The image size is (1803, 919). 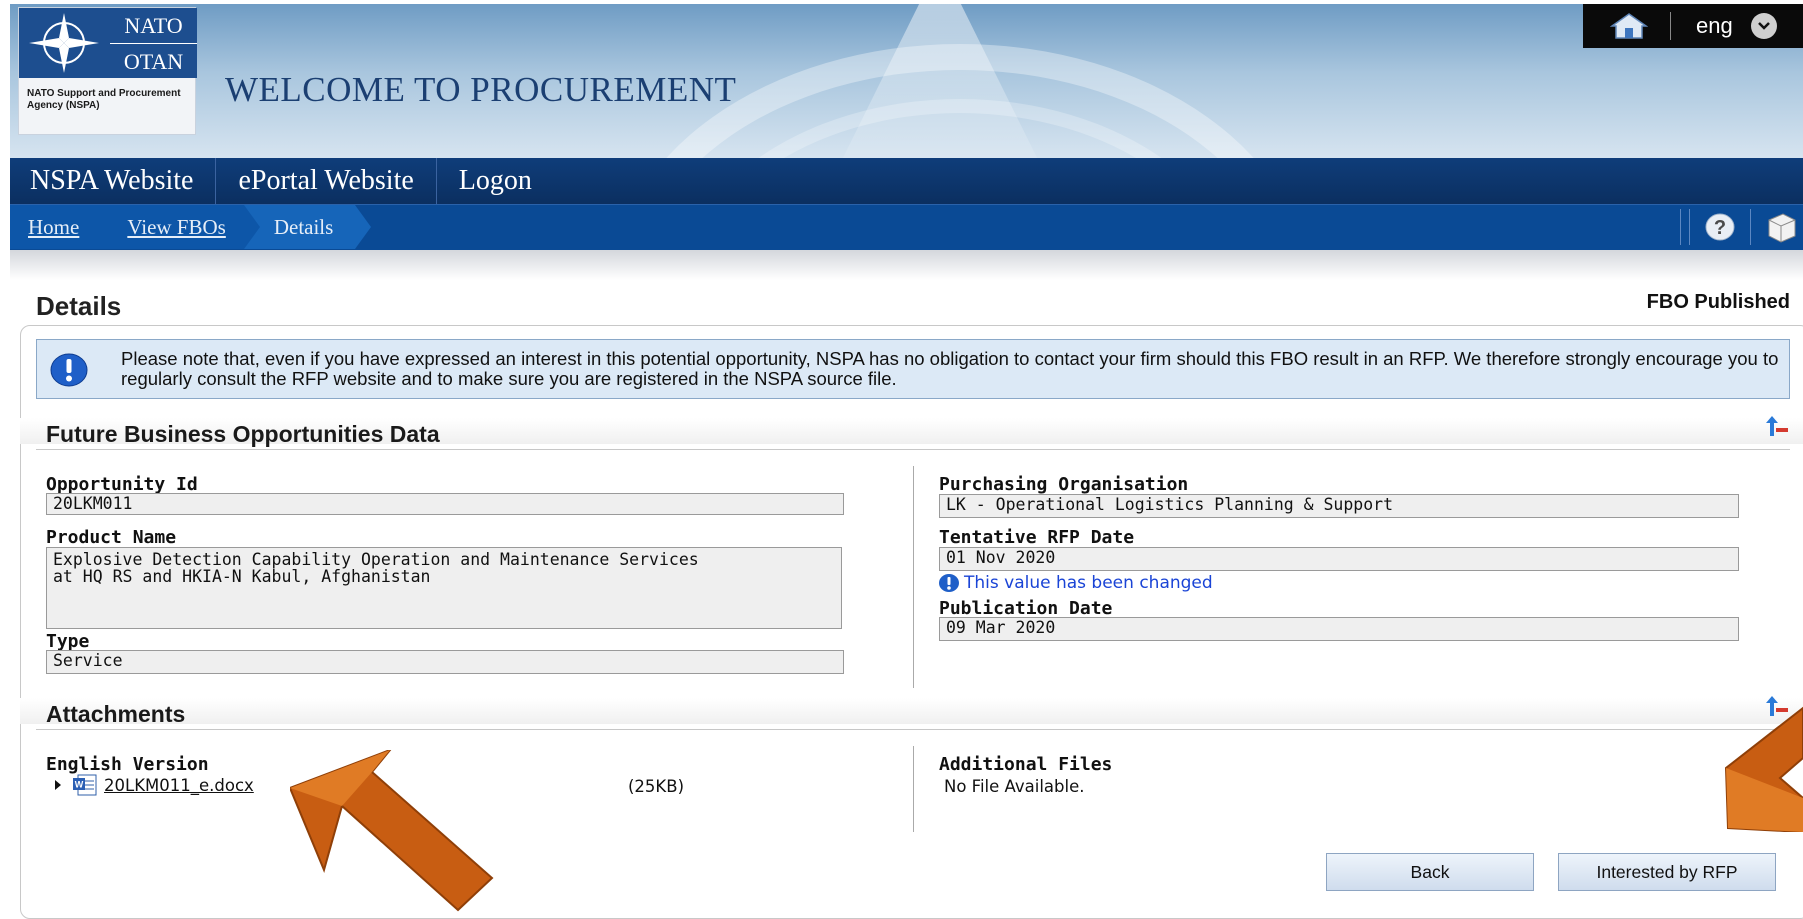 What do you see at coordinates (1718, 302) in the screenshot?
I see `status-badge: FBO Published` at bounding box center [1718, 302].